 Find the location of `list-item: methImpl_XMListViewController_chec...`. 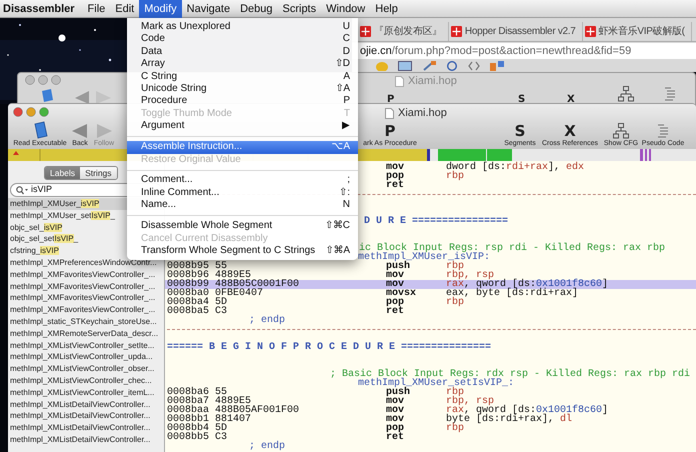

list-item: methImpl_XMListViewController_chec... is located at coordinates (86, 380).